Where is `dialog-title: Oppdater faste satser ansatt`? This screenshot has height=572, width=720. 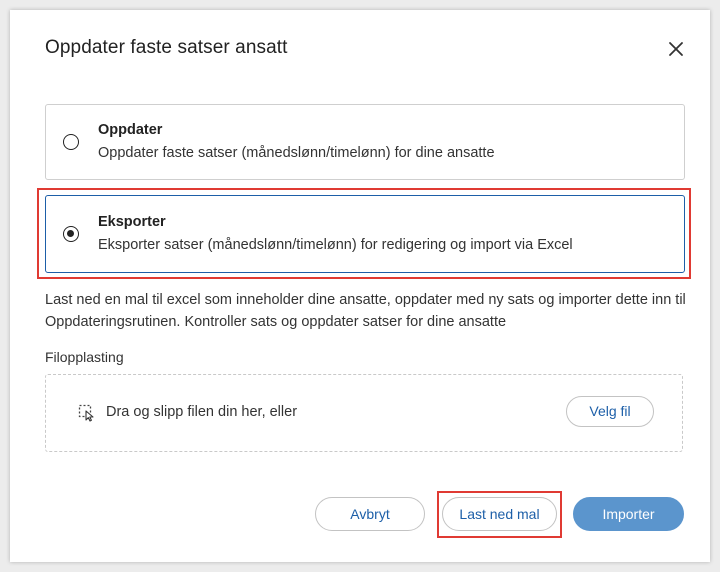 dialog-title: Oppdater faste satser ansatt is located at coordinates (166, 47).